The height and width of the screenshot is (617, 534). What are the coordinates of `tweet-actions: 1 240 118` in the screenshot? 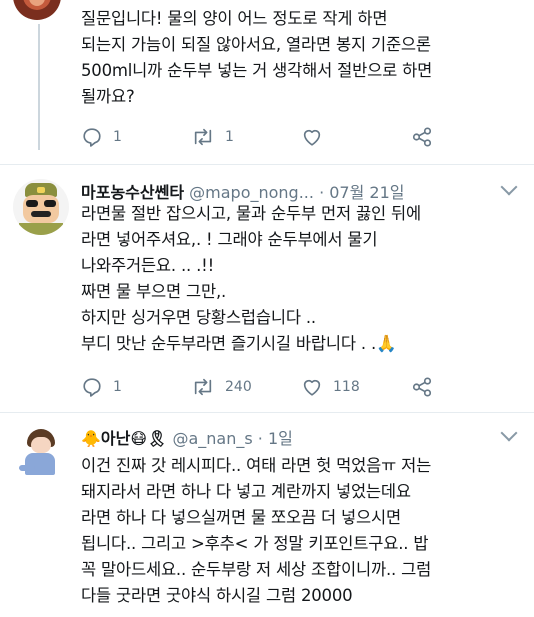 It's located at (271, 390).